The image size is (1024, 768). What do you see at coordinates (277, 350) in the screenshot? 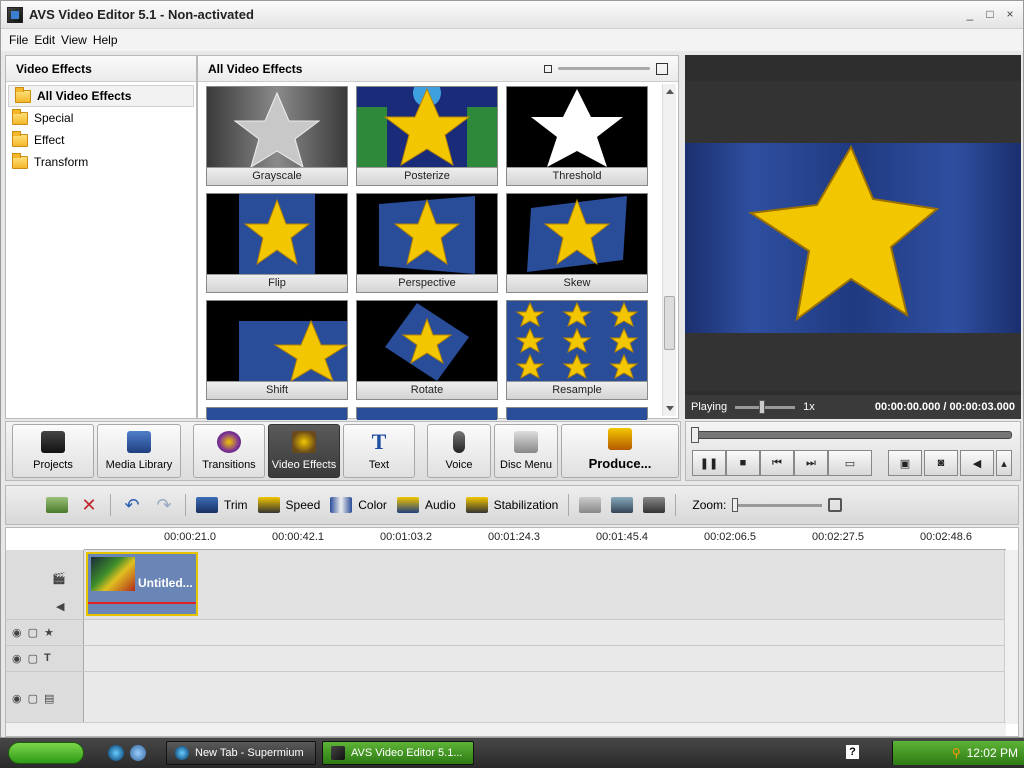
I see `effect-shift: Shift` at bounding box center [277, 350].